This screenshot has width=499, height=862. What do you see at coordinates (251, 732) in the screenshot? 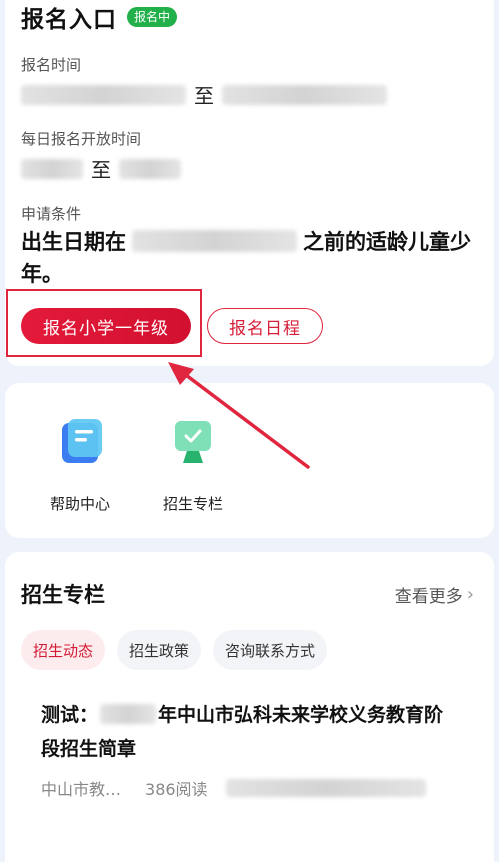
I see `article-title: 测试： 年中山市弘科未来学校义务教育阶段招生简章` at bounding box center [251, 732].